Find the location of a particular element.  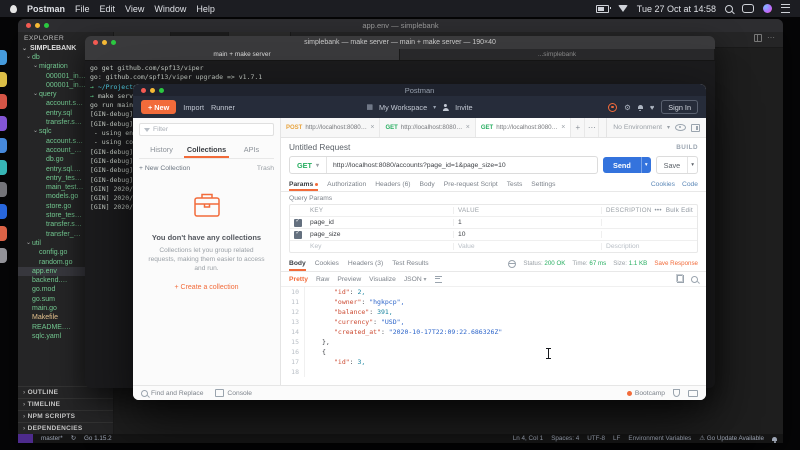

menubar-app-name: Postman is located at coordinates (46, 9).